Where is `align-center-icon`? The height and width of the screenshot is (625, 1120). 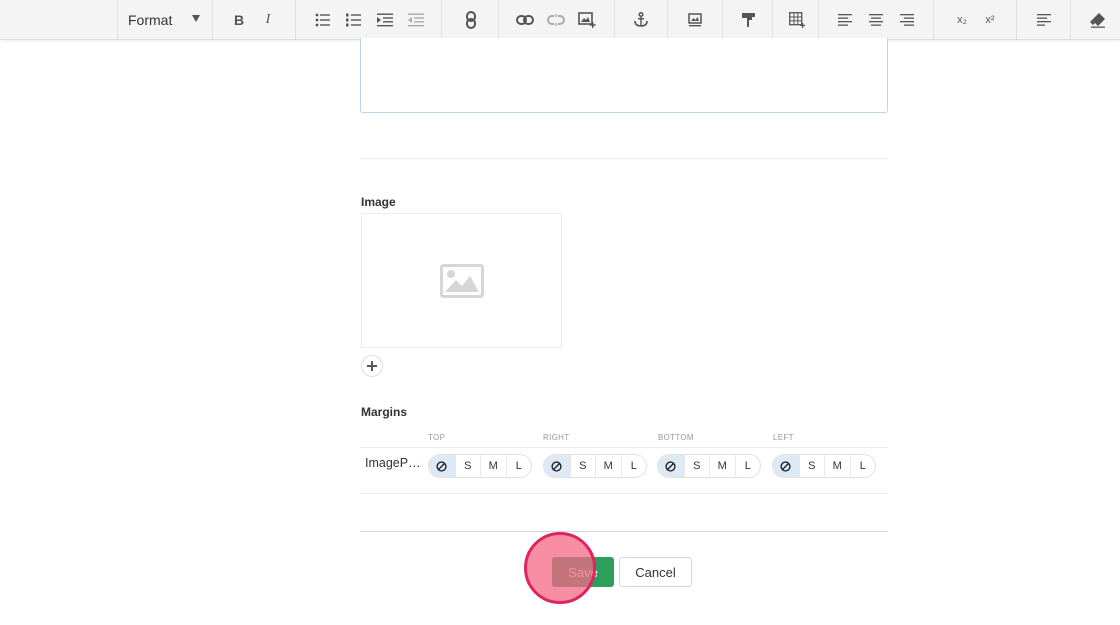 align-center-icon is located at coordinates (876, 20).